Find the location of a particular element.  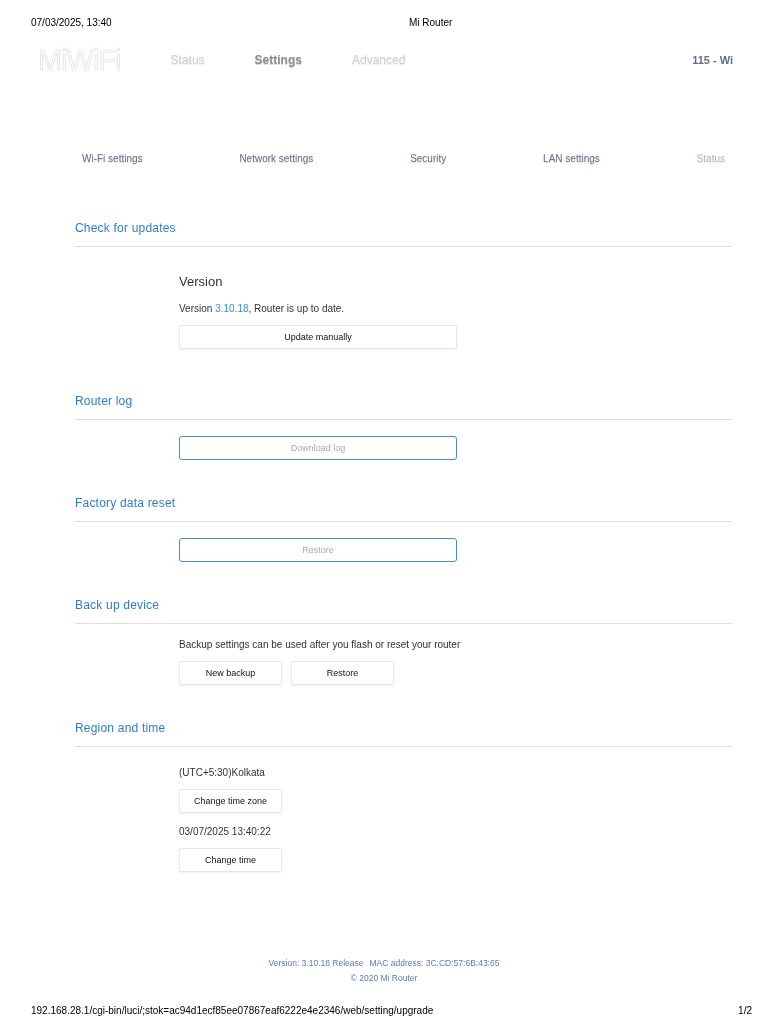

info-text: (UTC+5:30)Kolkata is located at coordinates (222, 773).